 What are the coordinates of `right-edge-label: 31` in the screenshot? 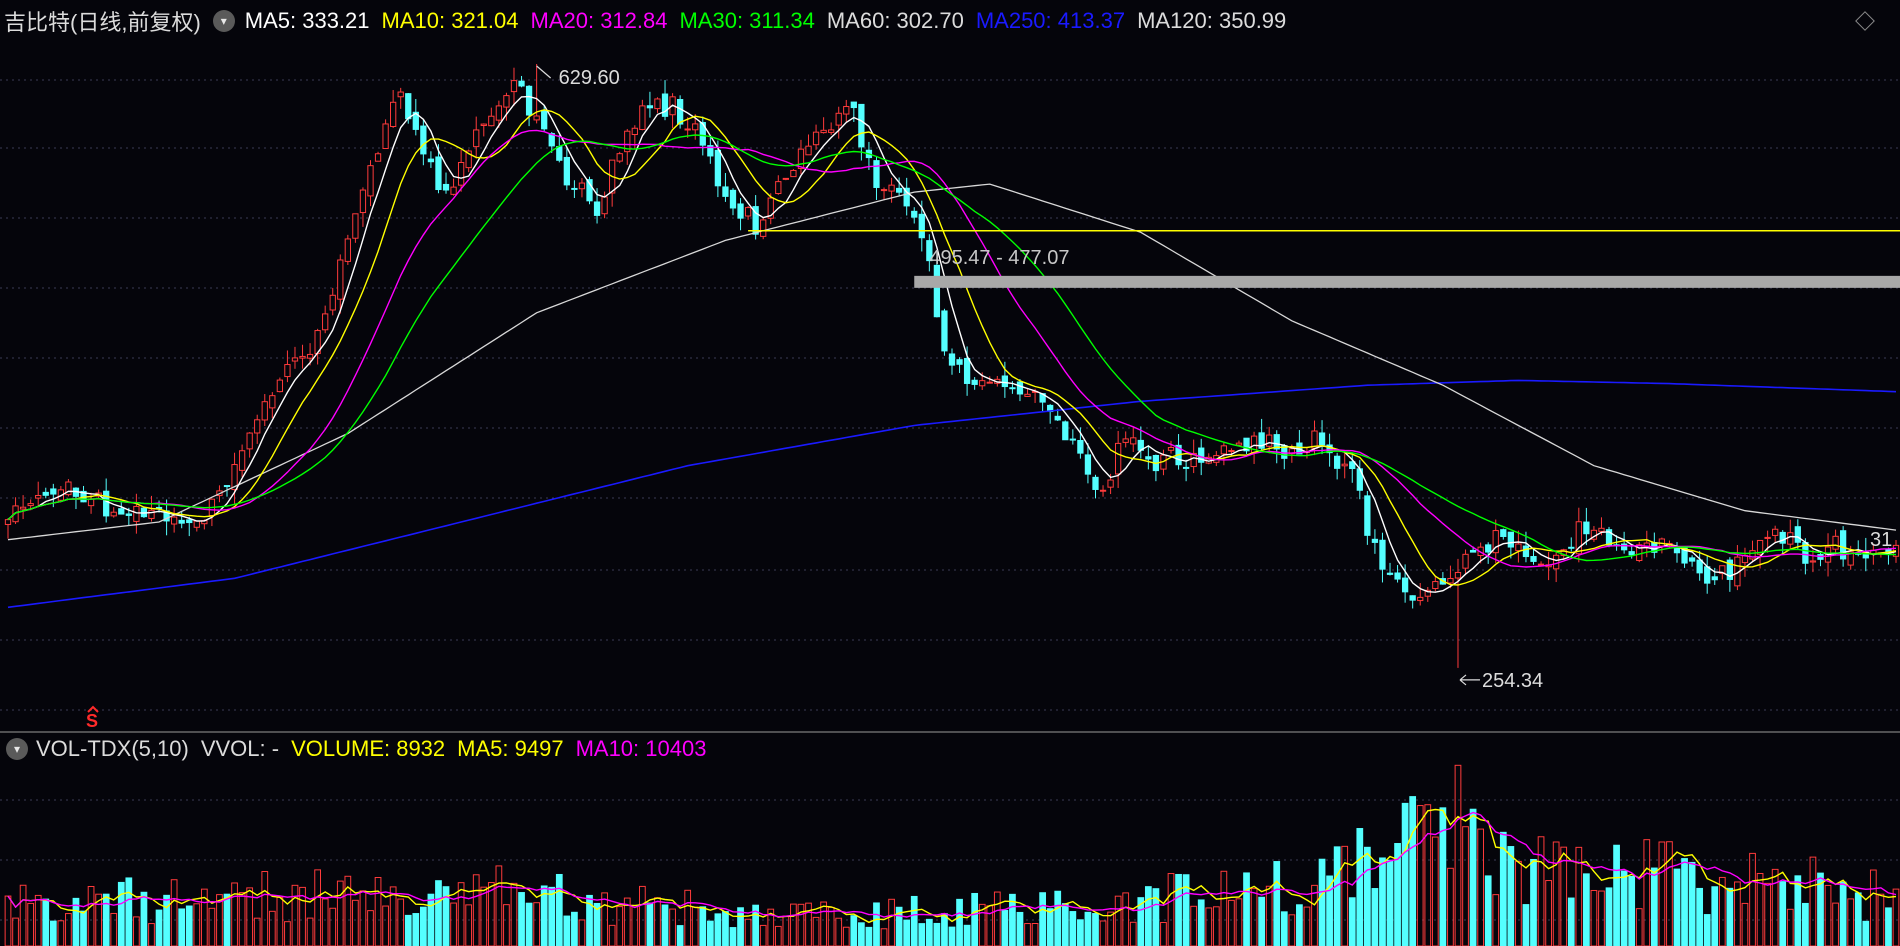 It's located at (1881, 540).